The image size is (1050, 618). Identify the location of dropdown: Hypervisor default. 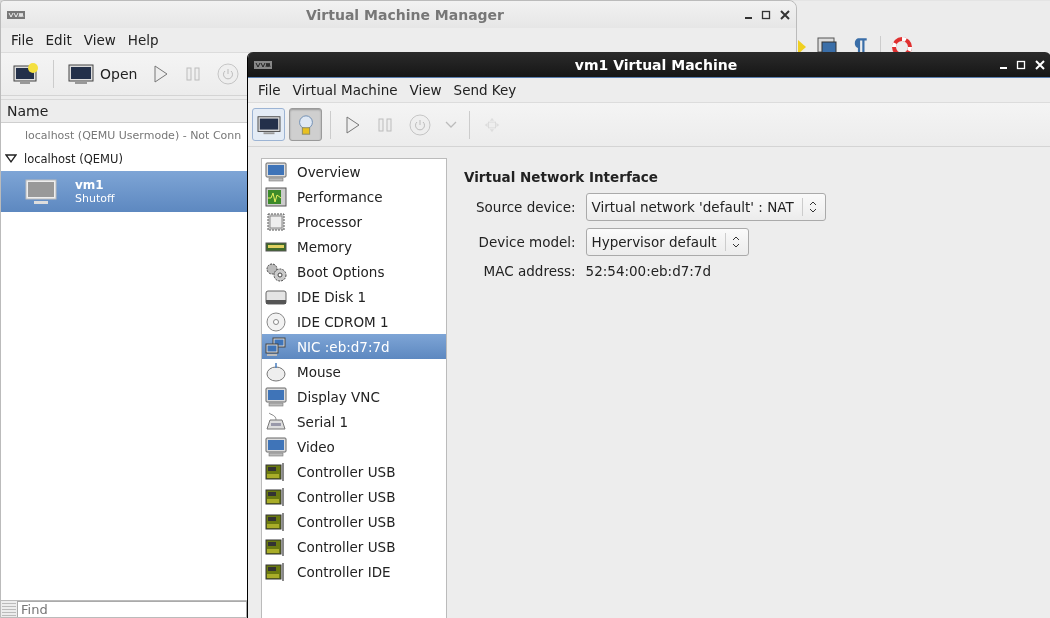
(667, 242).